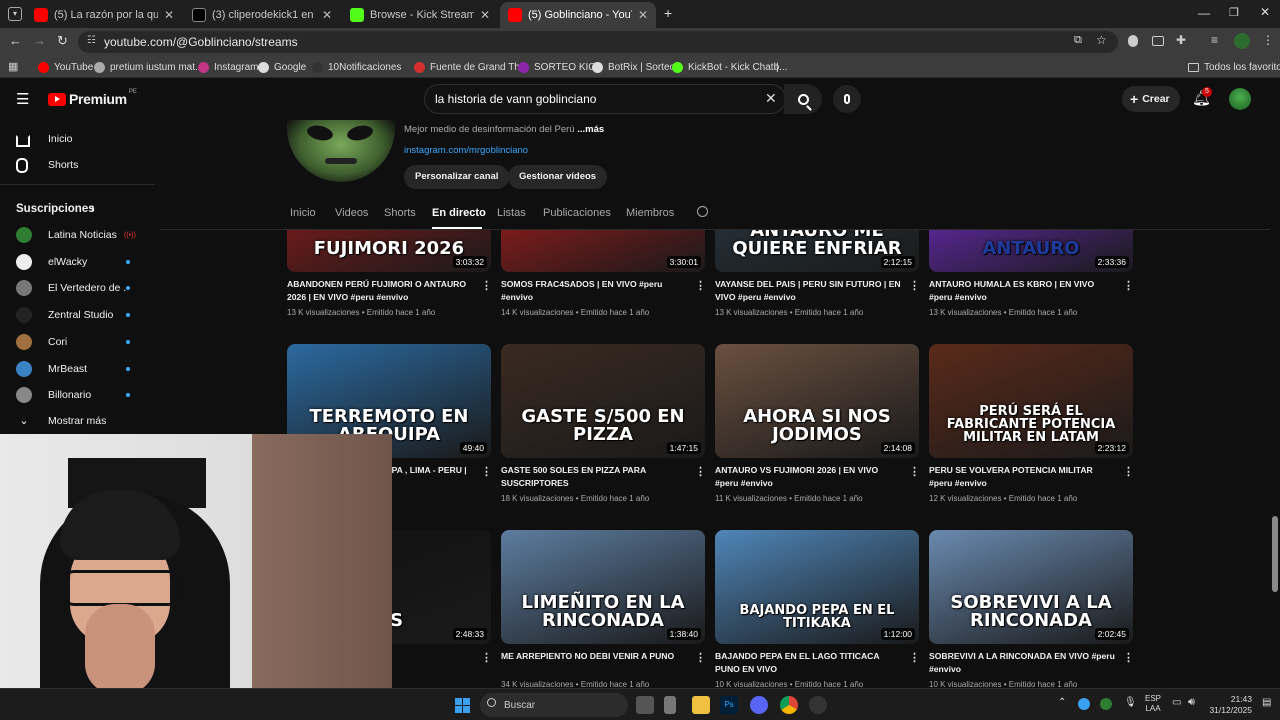 Image resolution: width=1280 pixels, height=720 pixels. Describe the element at coordinates (1031, 587) in the screenshot. I see `video-thumbnail: SOBREVIVI A LA RINCONADA 2:02:45` at that location.